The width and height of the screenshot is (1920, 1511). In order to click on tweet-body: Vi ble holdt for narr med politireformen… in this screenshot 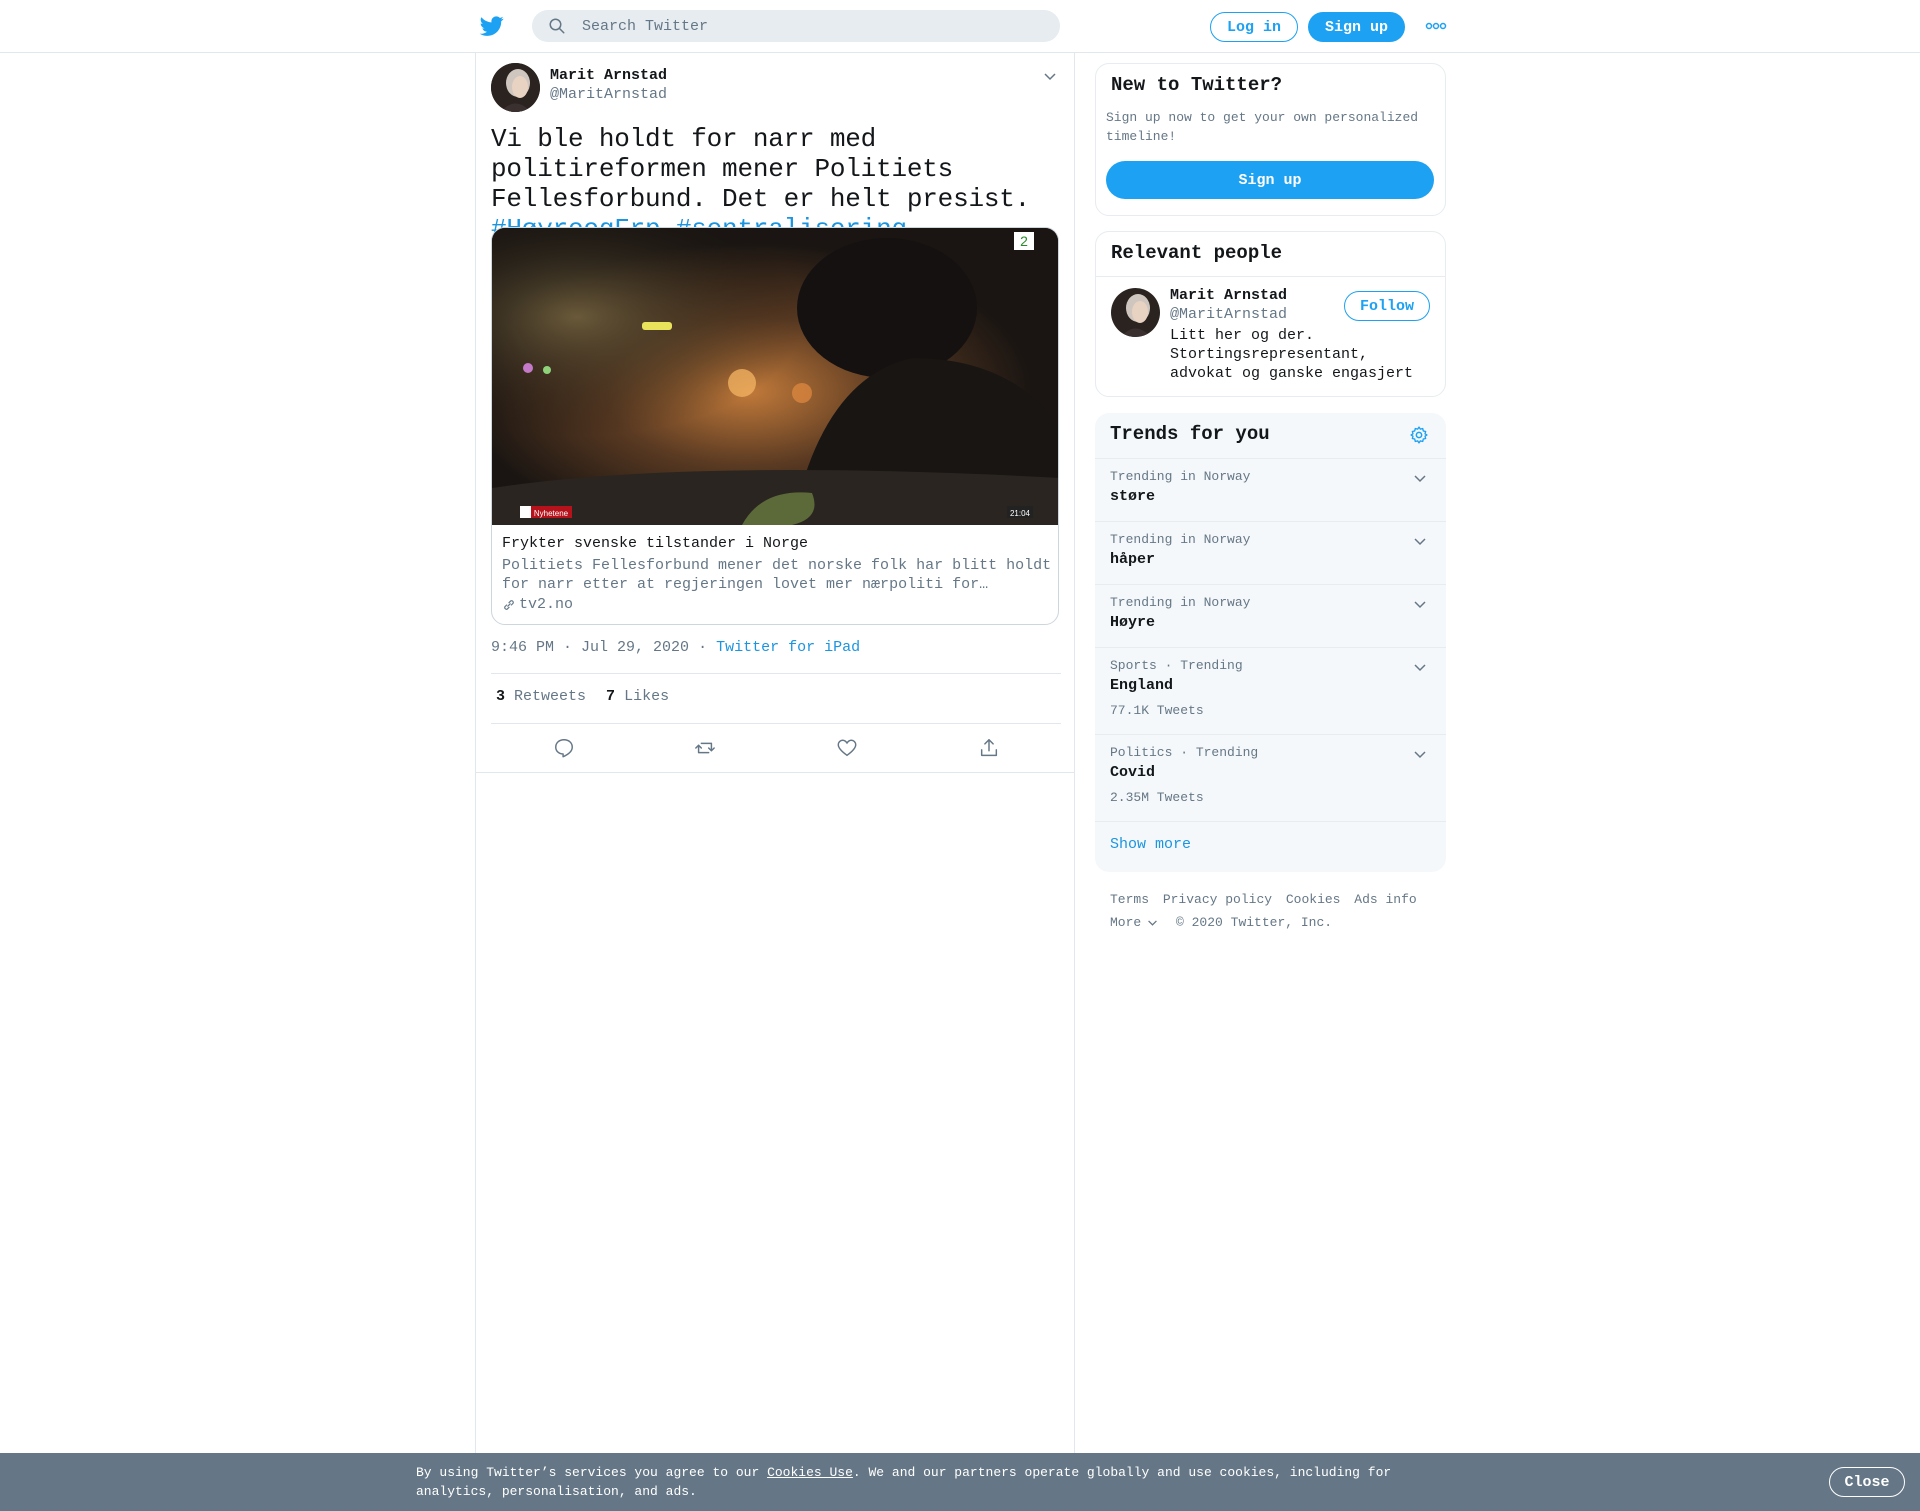, I will do `click(761, 169)`.